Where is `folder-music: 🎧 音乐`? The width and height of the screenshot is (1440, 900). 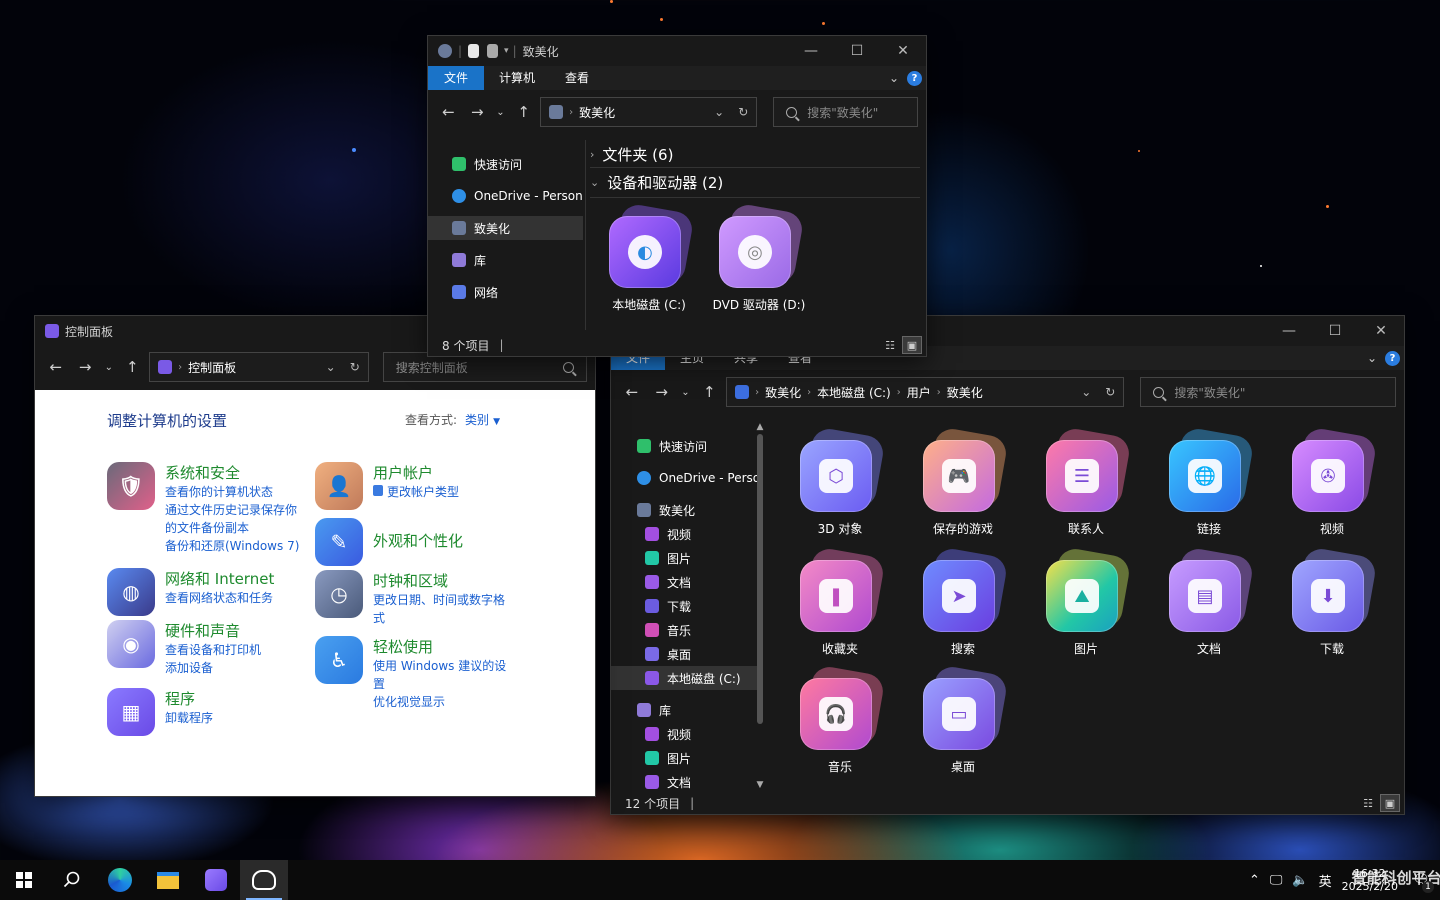
folder-music: 🎧 音乐 is located at coordinates (840, 719).